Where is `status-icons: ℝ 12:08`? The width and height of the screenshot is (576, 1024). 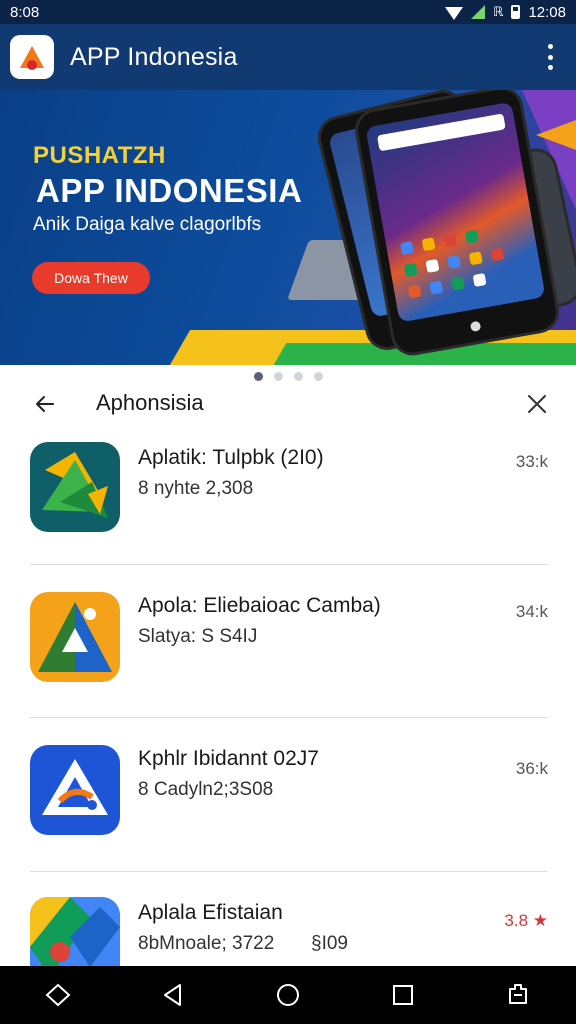
status-icons: ℝ 12:08 is located at coordinates (505, 12).